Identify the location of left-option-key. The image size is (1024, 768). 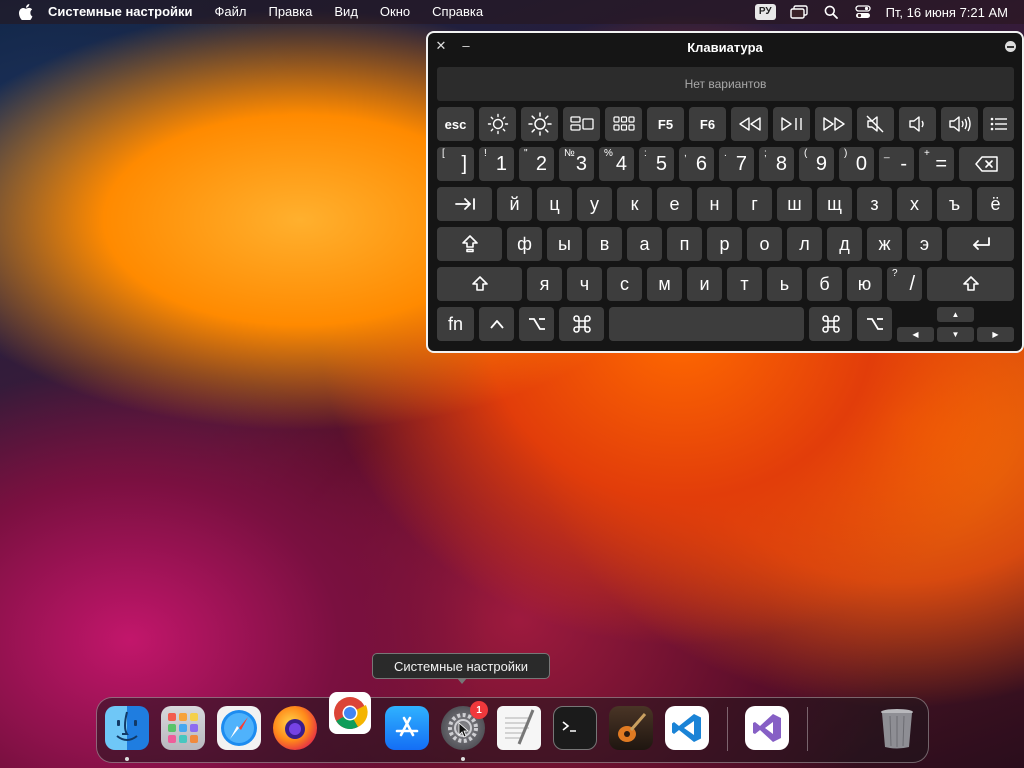
(536, 324).